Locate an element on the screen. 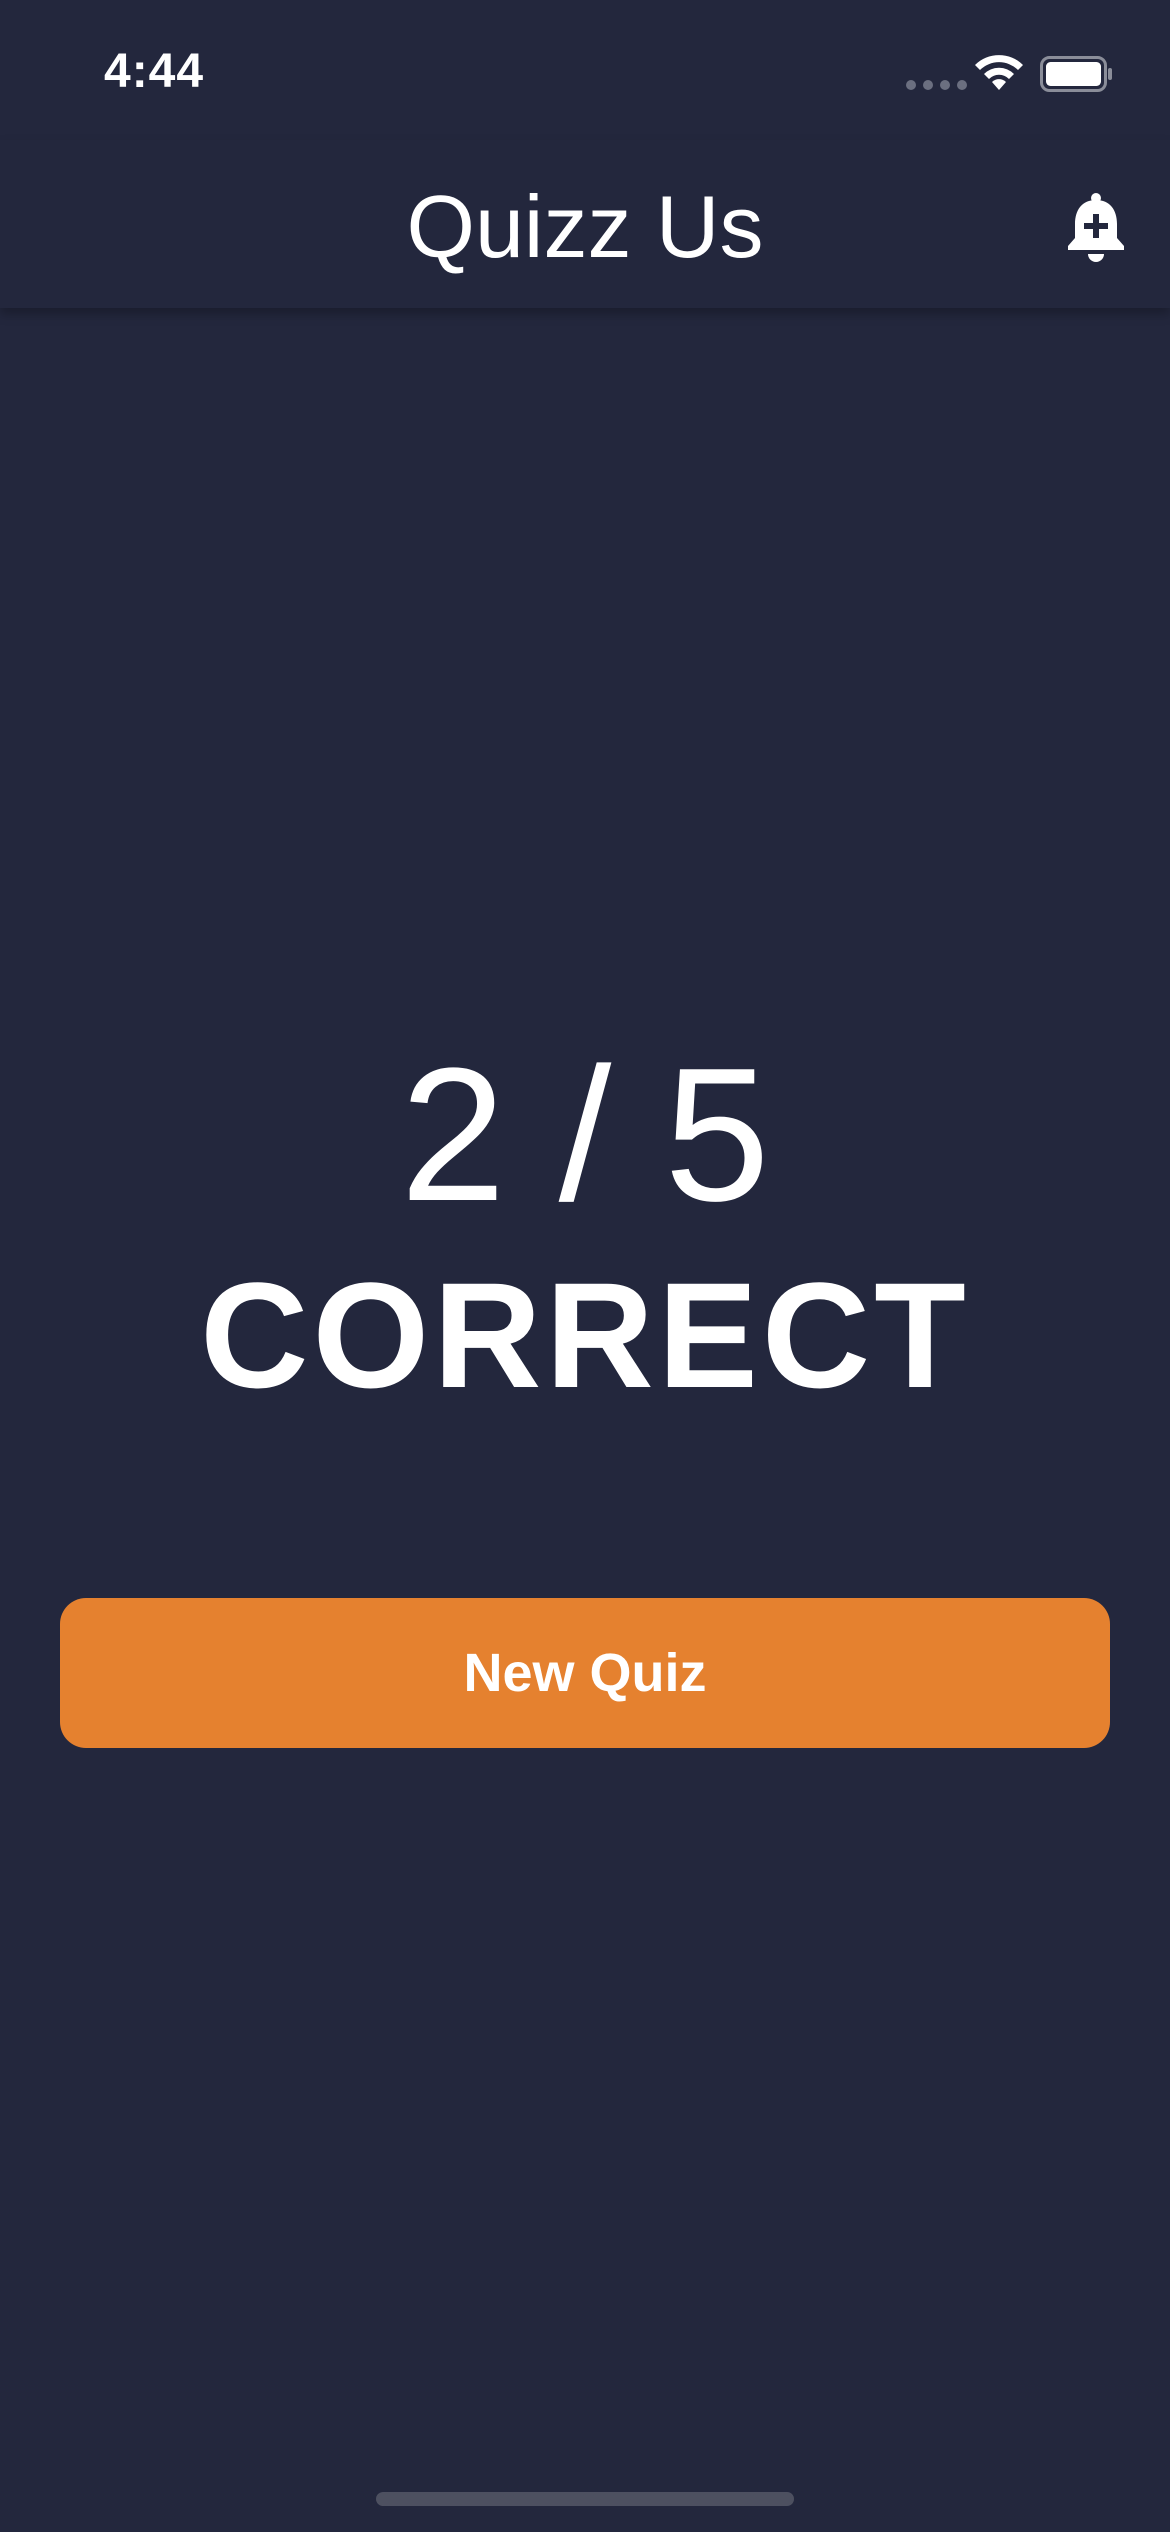 This screenshot has width=1170, height=2532. add-notification-button is located at coordinates (1096, 228).